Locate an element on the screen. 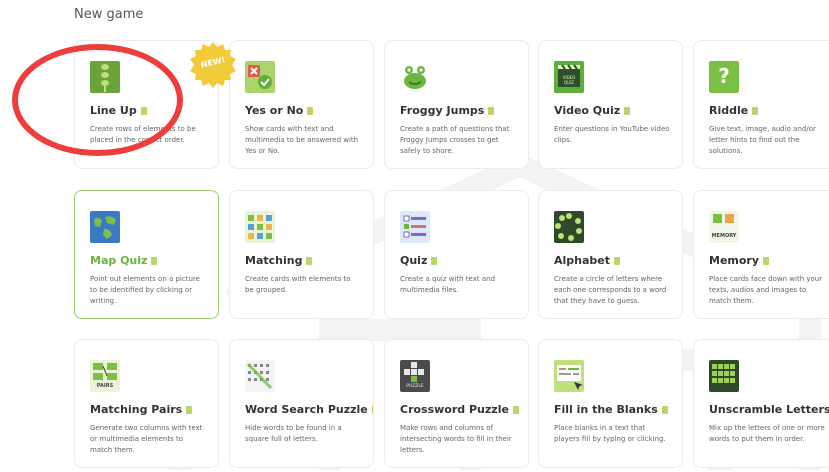 The width and height of the screenshot is (829, 472). game-title: Memory is located at coordinates (739, 260).